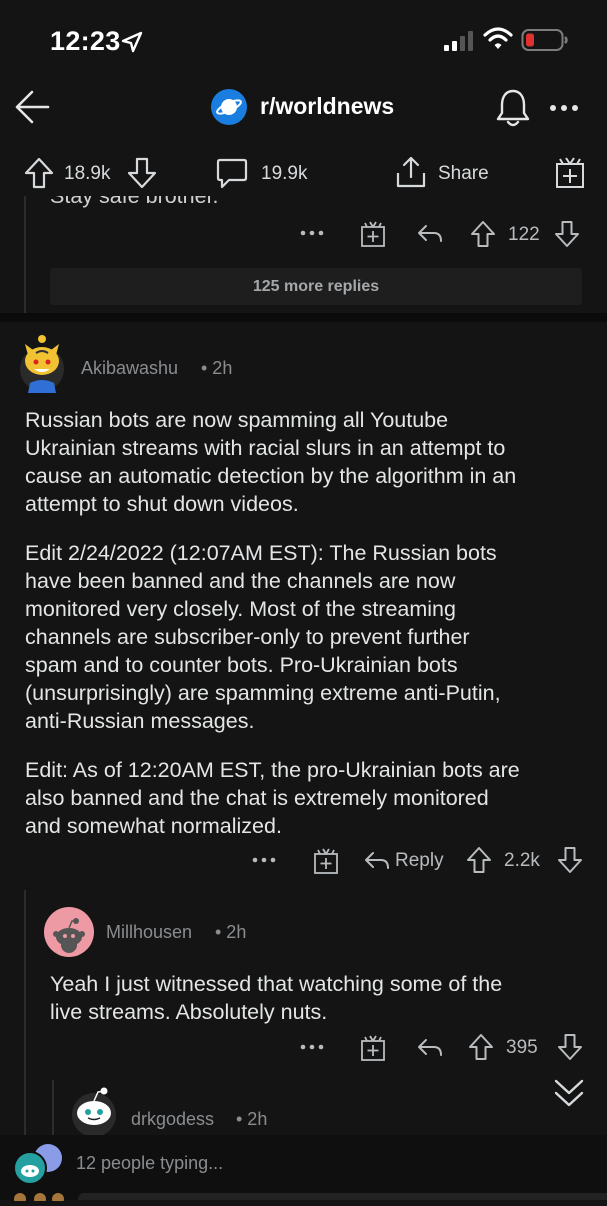 The image size is (607, 1206). What do you see at coordinates (411, 172) in the screenshot?
I see `share-icon` at bounding box center [411, 172].